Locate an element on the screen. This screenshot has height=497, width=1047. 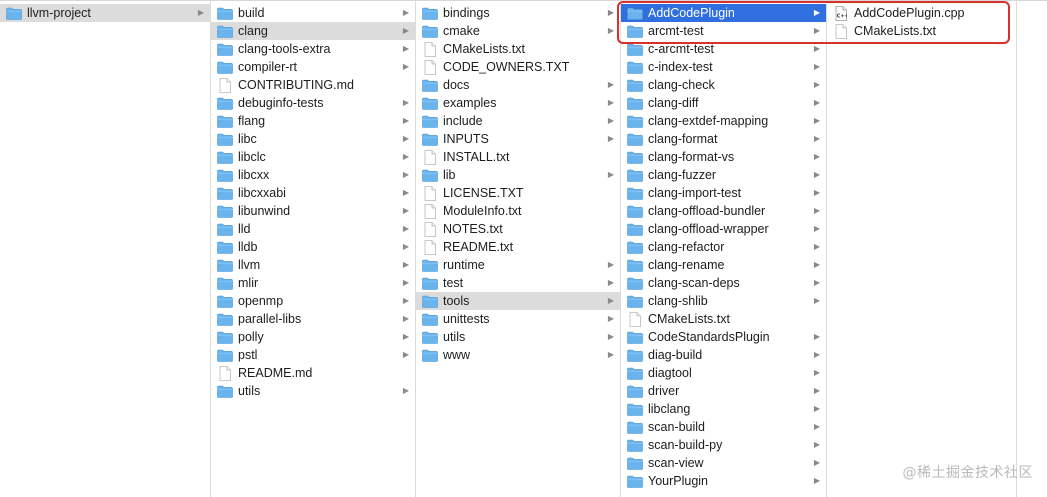
folder-item-clang-diff: clang-diff ▶ is located at coordinates (723, 103).